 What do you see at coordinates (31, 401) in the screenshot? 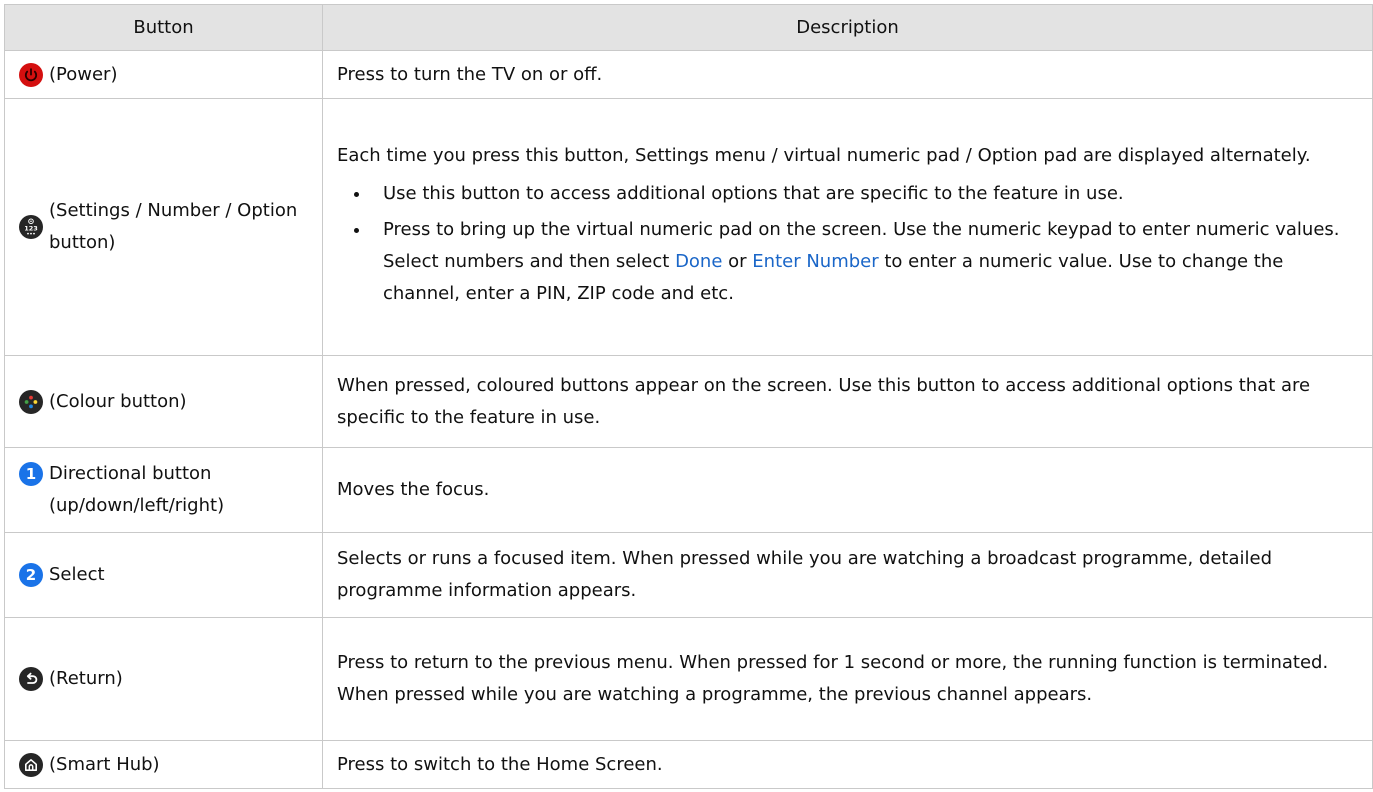
I see `colour-icon` at bounding box center [31, 401].